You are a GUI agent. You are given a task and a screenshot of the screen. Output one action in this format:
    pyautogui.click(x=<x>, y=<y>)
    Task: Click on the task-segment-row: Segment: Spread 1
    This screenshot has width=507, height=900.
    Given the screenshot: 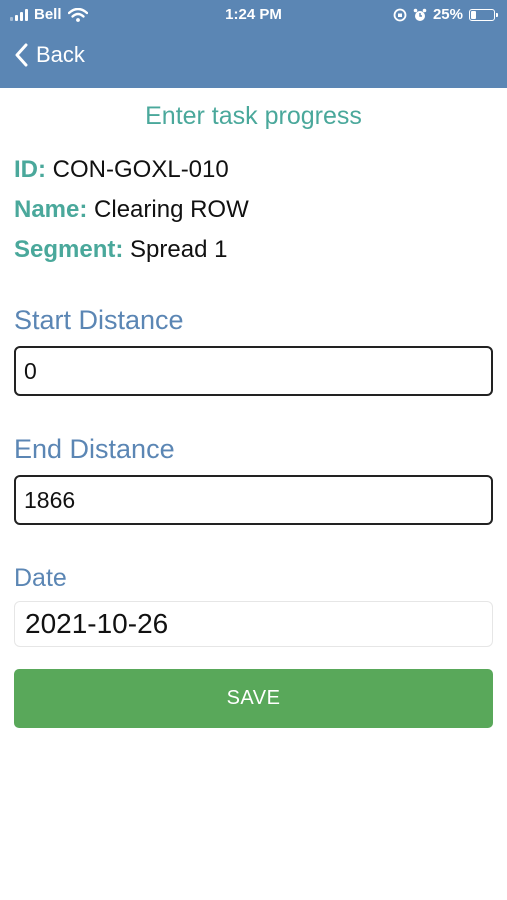 What is the action you would take?
    pyautogui.click(x=120, y=250)
    